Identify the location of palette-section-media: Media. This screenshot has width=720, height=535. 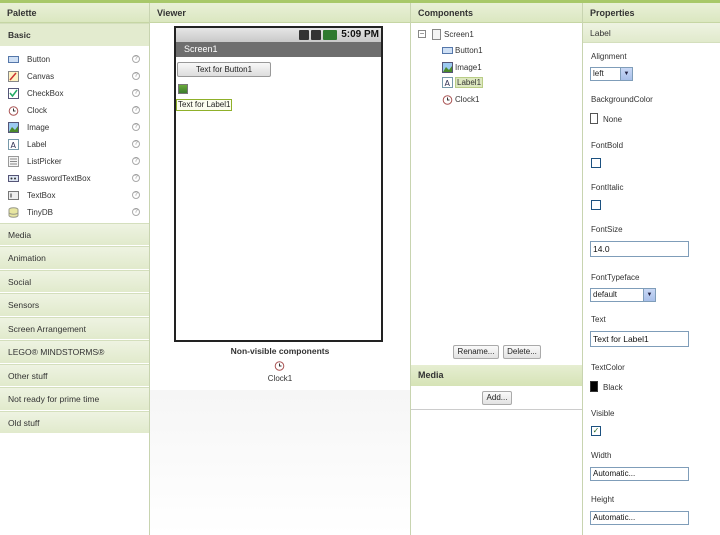
(74, 234).